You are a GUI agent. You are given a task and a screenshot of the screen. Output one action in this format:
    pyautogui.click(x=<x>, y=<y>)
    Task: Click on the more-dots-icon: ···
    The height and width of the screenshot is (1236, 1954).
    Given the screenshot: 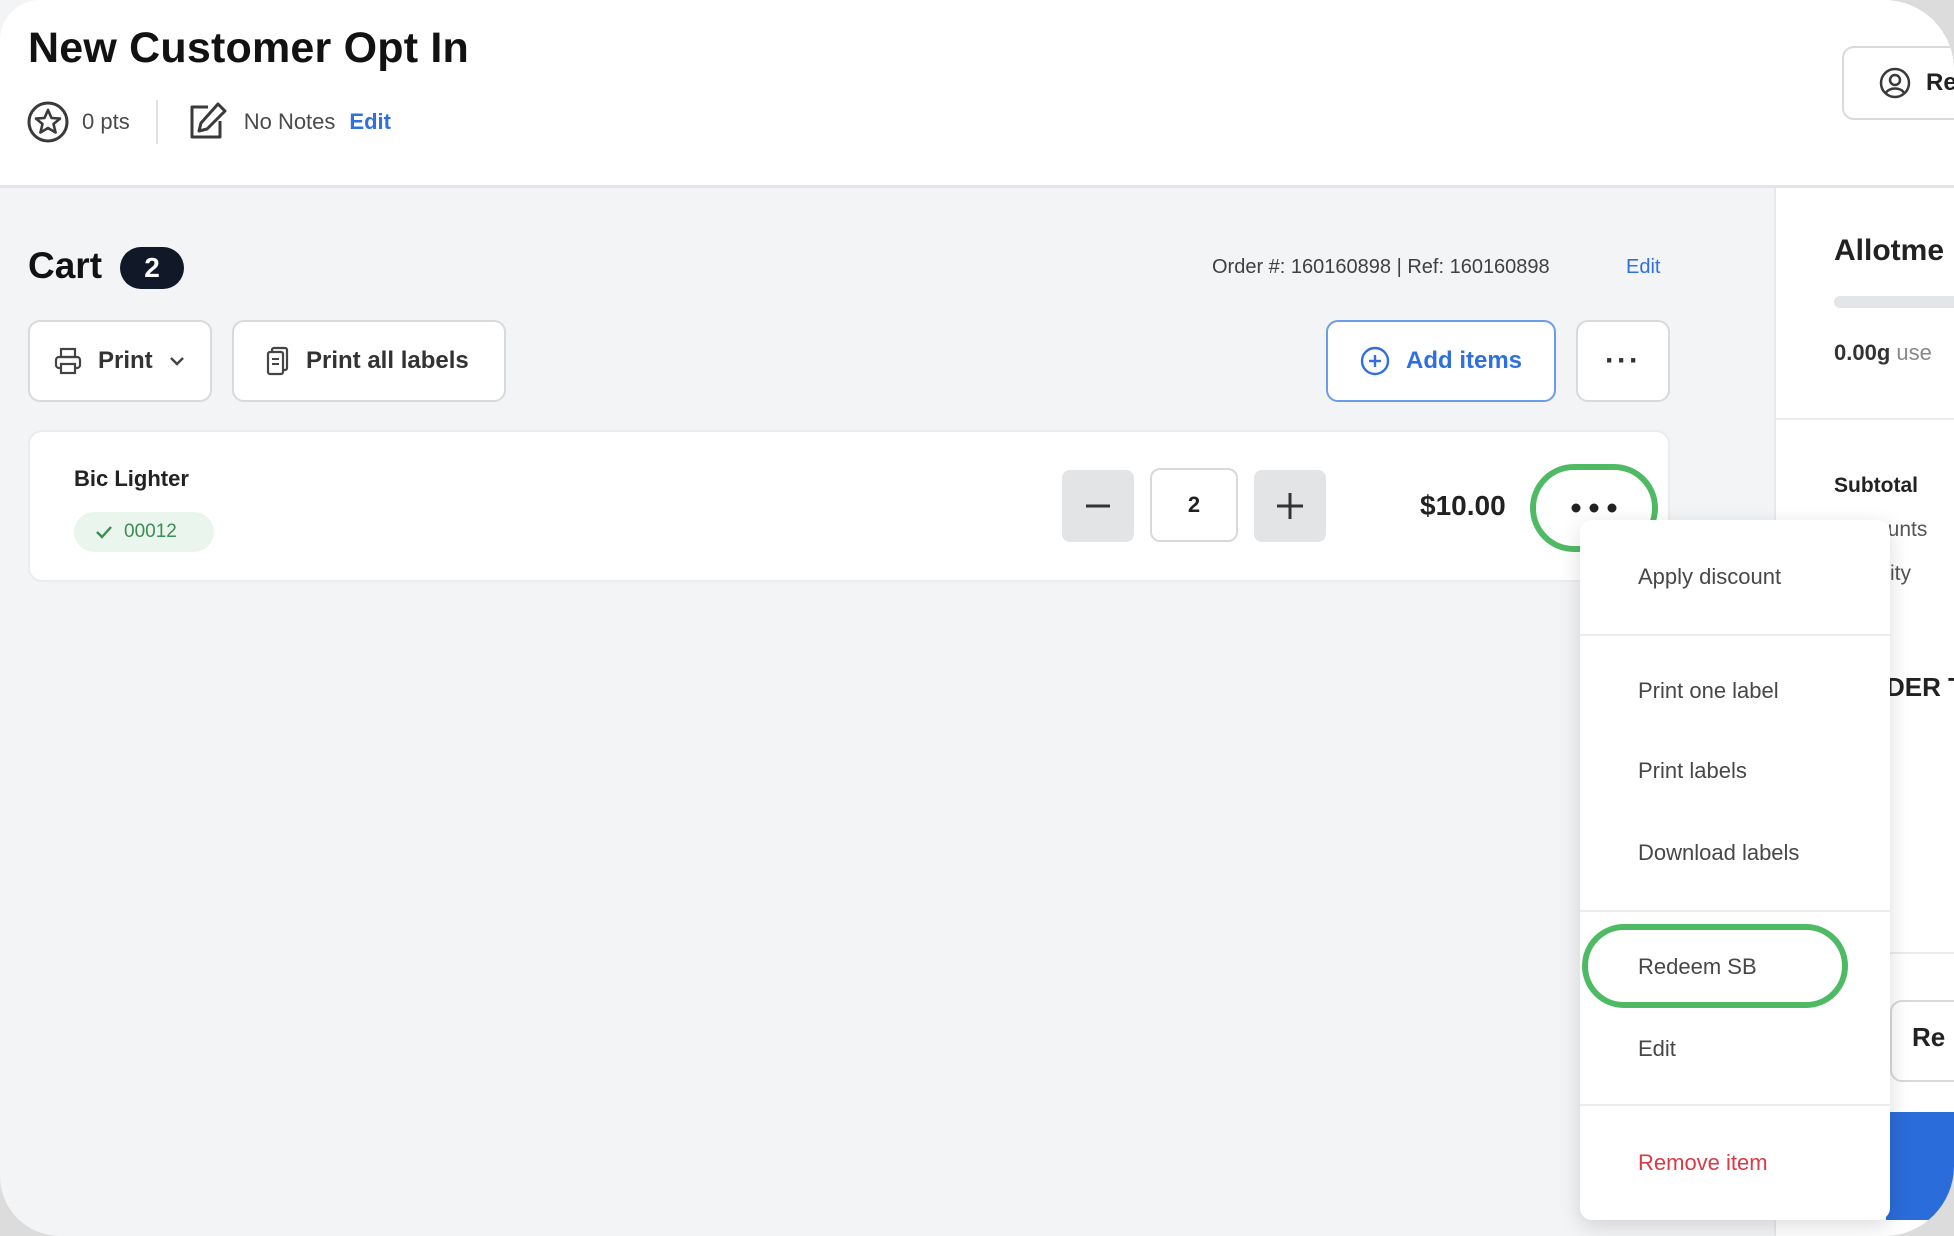 What is the action you would take?
    pyautogui.click(x=1623, y=360)
    